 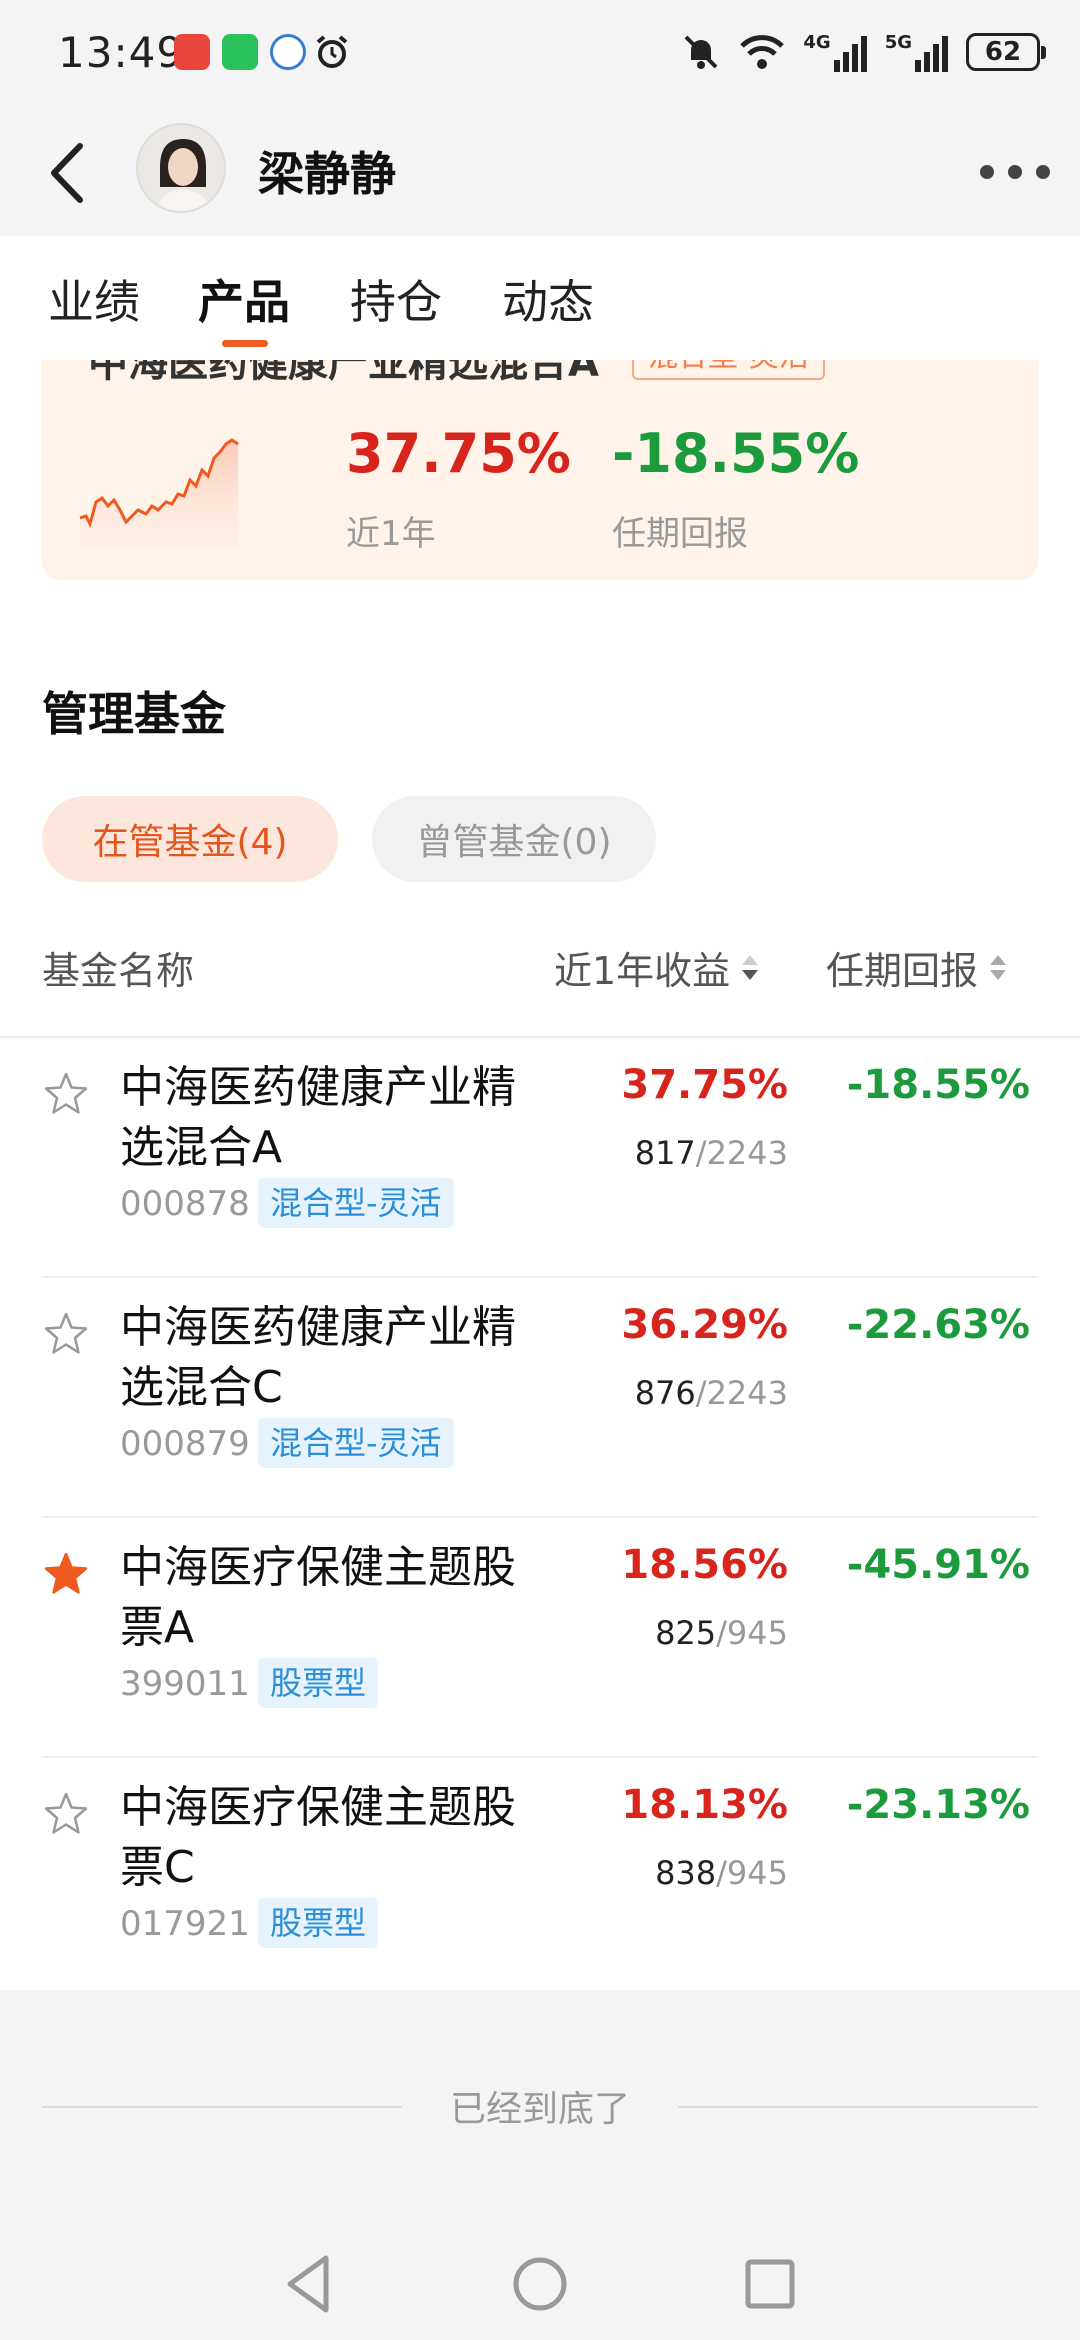 What do you see at coordinates (318, 1837) in the screenshot?
I see `fund-name: 中海医疗保健主题股票C` at bounding box center [318, 1837].